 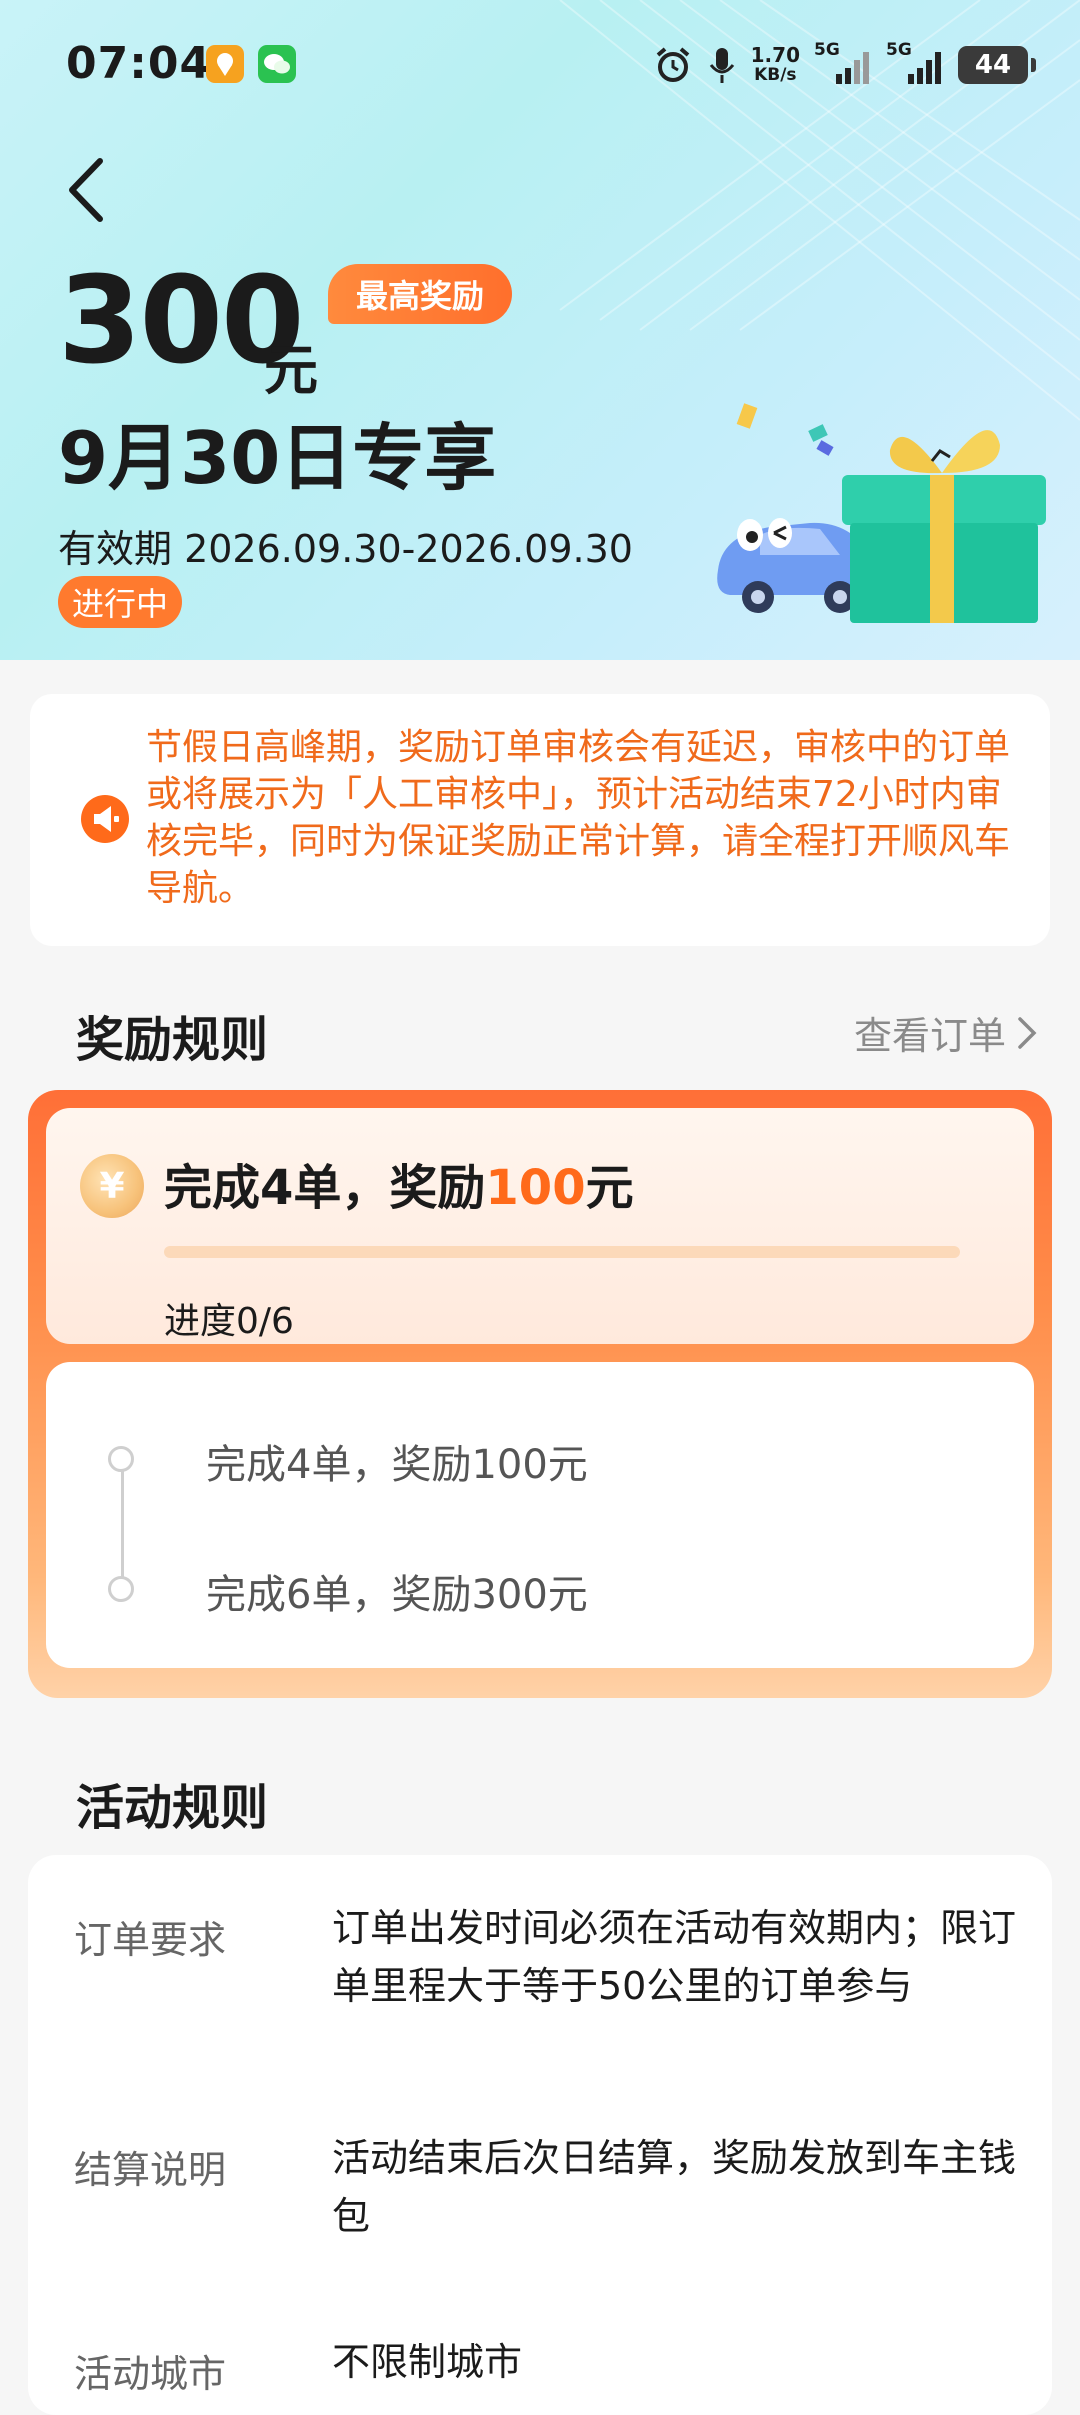 I want to click on signal-5g-2: 5G, so click(x=915, y=63).